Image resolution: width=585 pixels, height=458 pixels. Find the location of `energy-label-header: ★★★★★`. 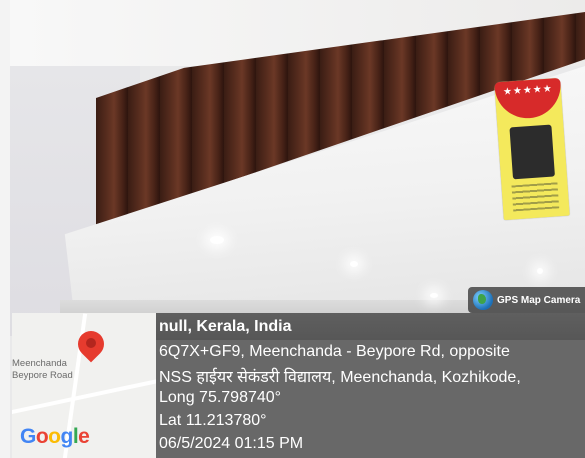

energy-label-header: ★★★★★ is located at coordinates (528, 99).